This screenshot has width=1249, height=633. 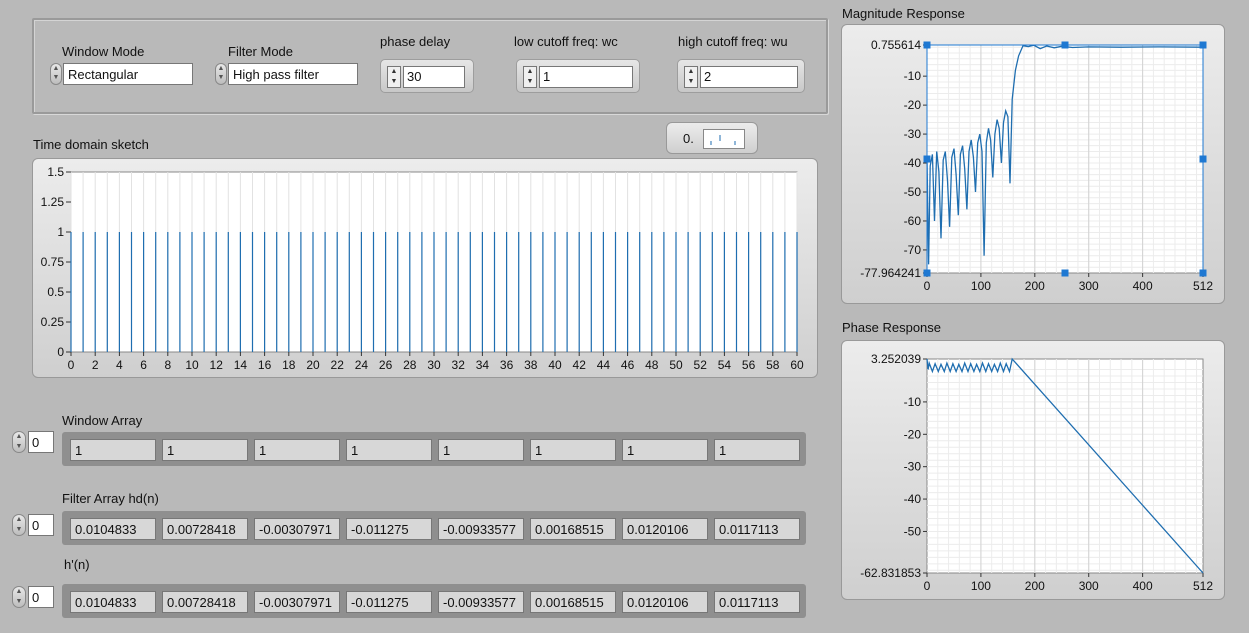 I want to click on x-tick-label: 18, so click(x=289, y=365).